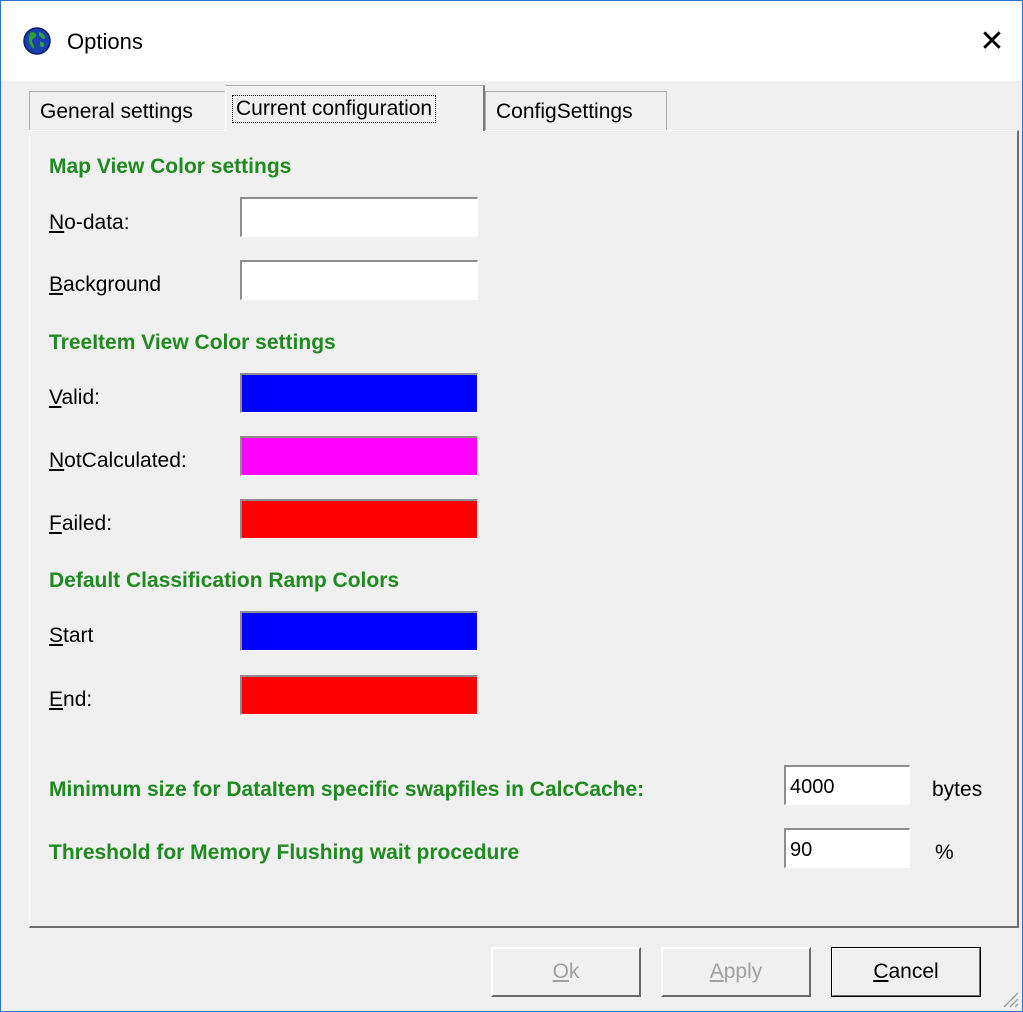 Image resolution: width=1023 pixels, height=1012 pixels. I want to click on end-color-swatch, so click(359, 695).